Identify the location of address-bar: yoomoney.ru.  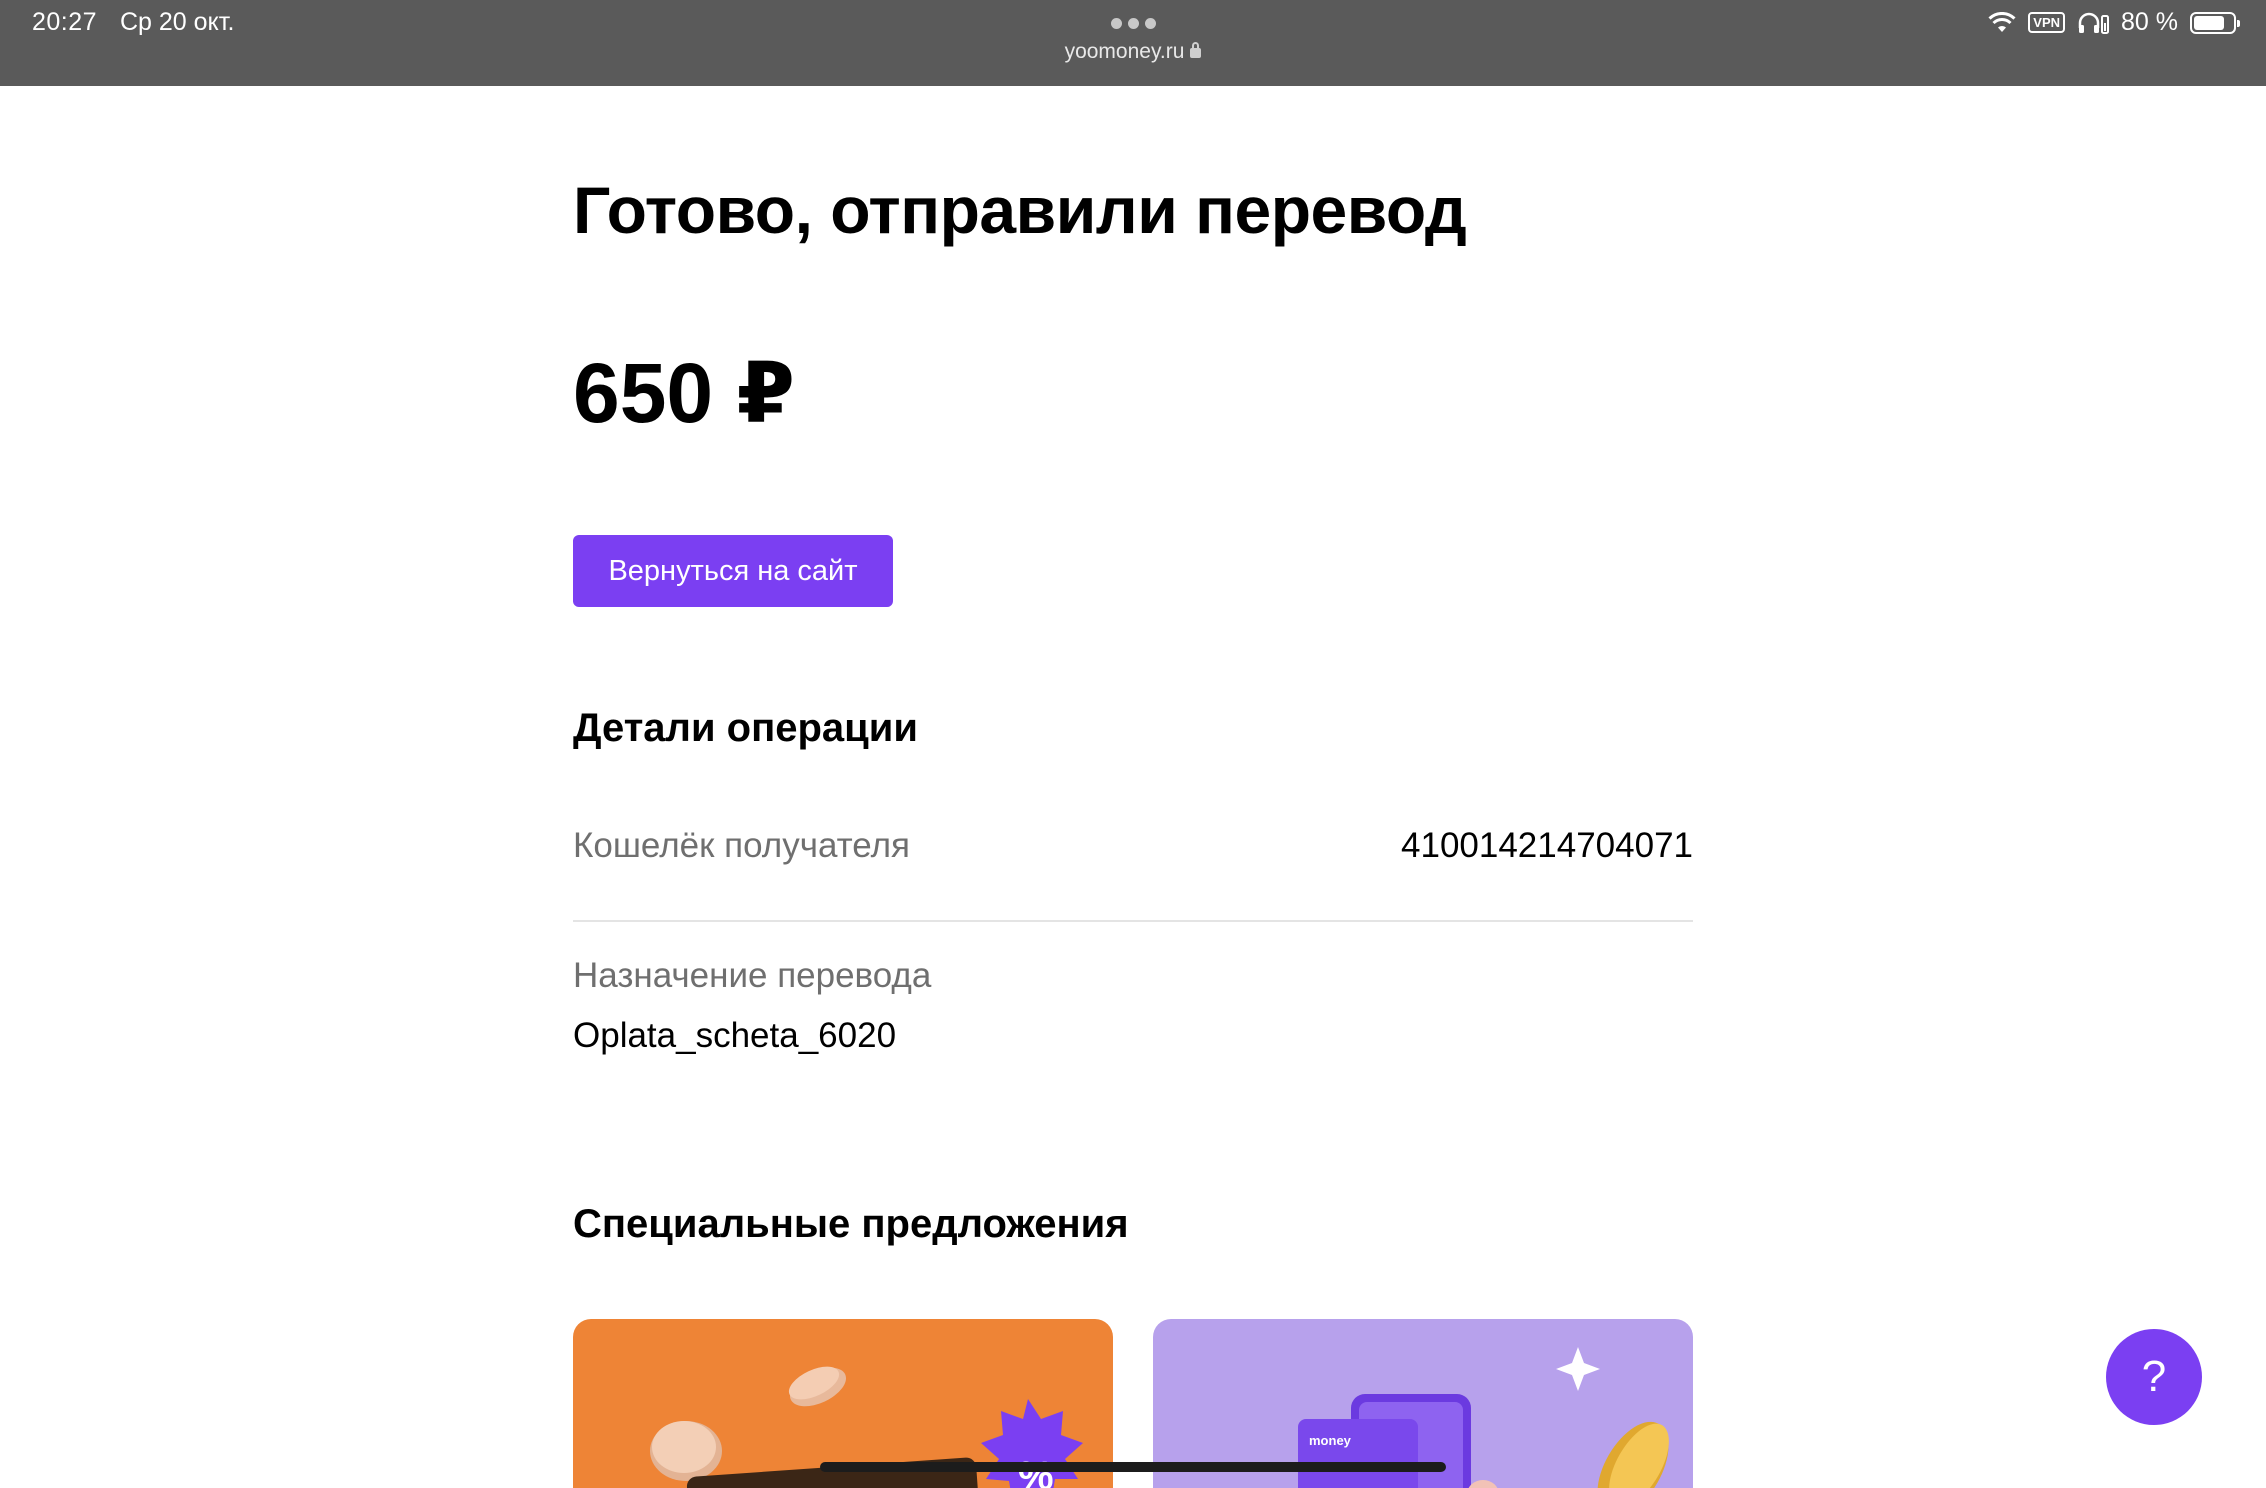
(1133, 52).